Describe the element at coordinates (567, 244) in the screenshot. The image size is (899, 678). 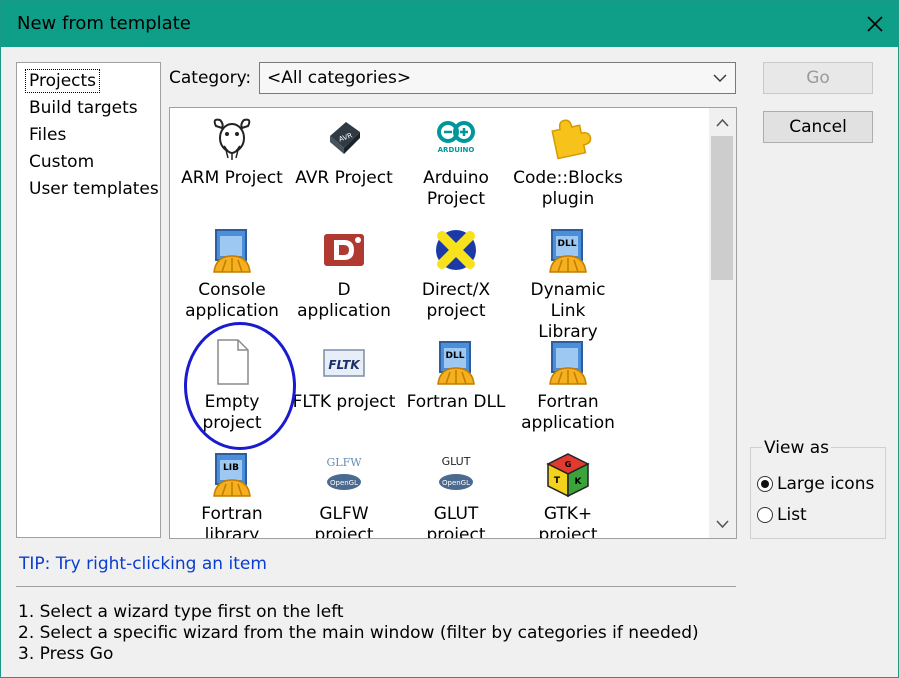
I see `dll-icon-text: DLL` at that location.